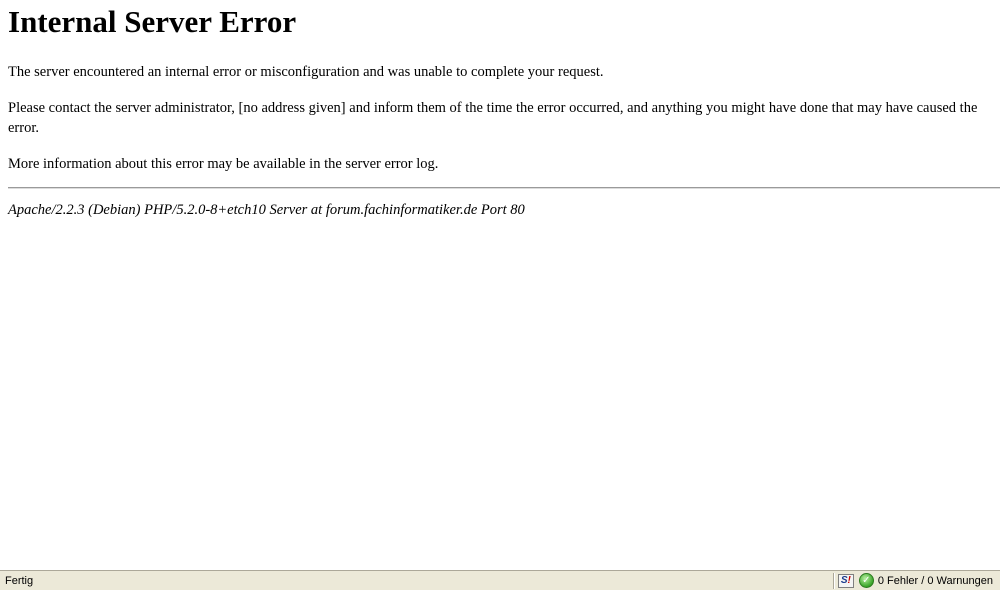  Describe the element at coordinates (833, 580) in the screenshot. I see `status-separator` at that location.